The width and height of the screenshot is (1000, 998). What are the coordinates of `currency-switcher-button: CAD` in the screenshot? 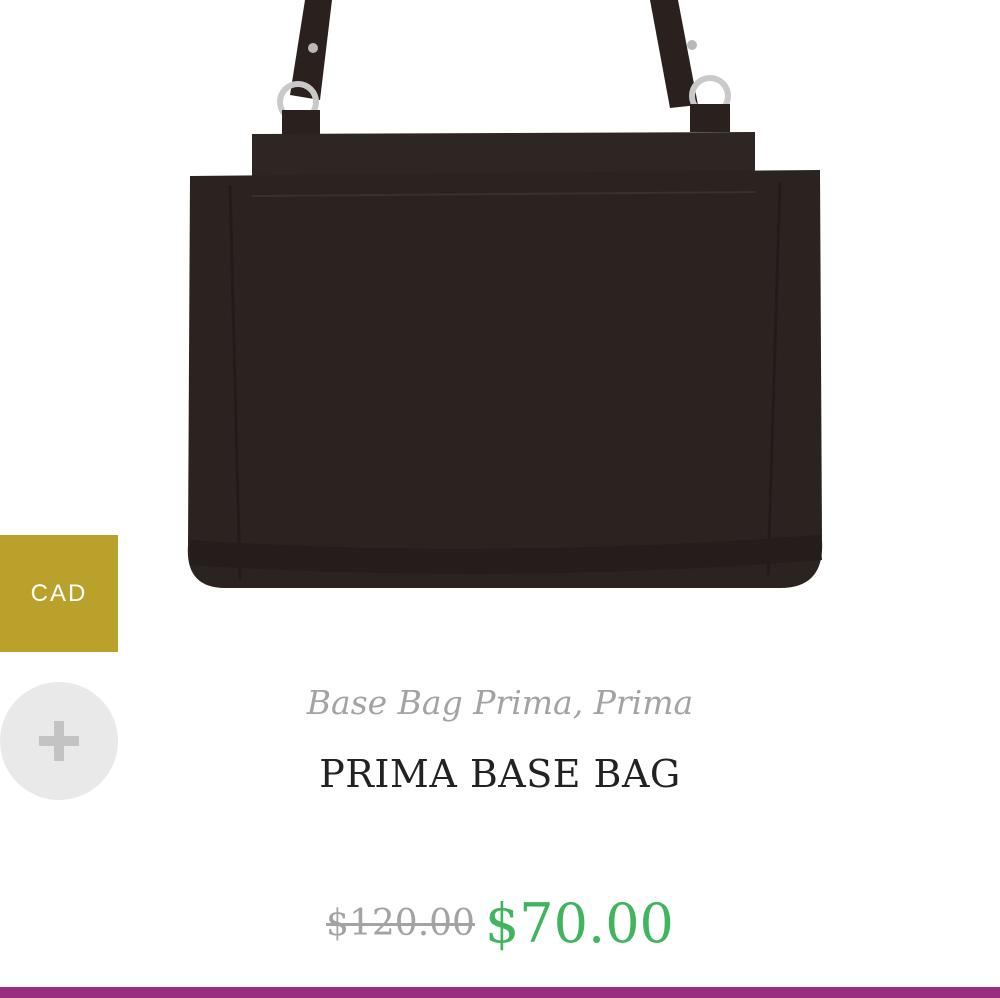 It's located at (59, 593).